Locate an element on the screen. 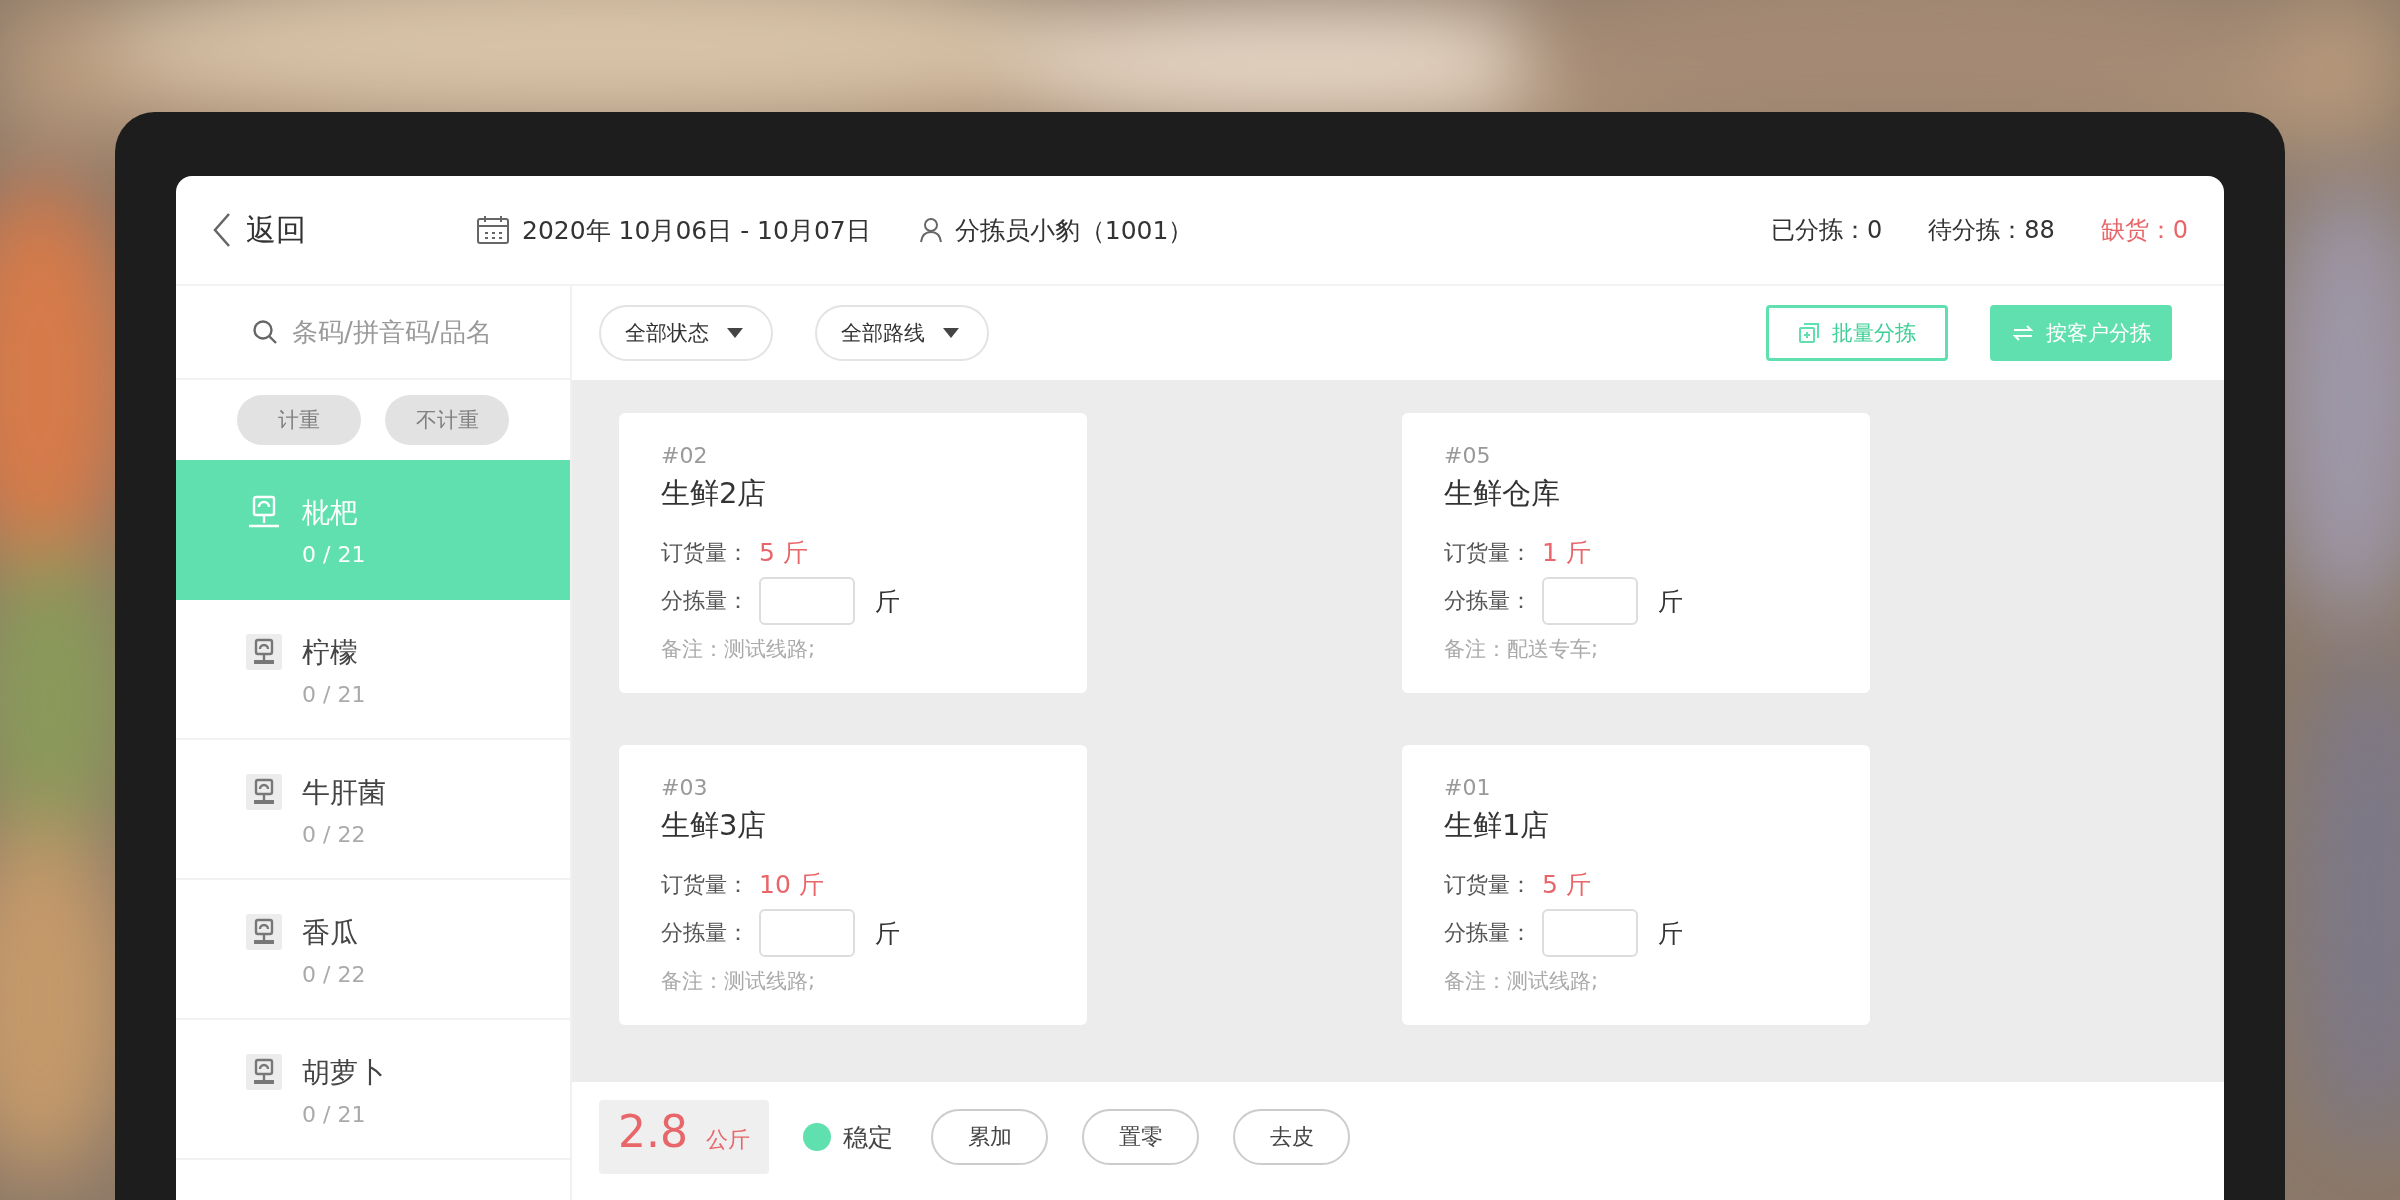 This screenshot has height=1200, width=2400. date-range: 2020年 10月06日 - 10月07日 is located at coordinates (696, 230).